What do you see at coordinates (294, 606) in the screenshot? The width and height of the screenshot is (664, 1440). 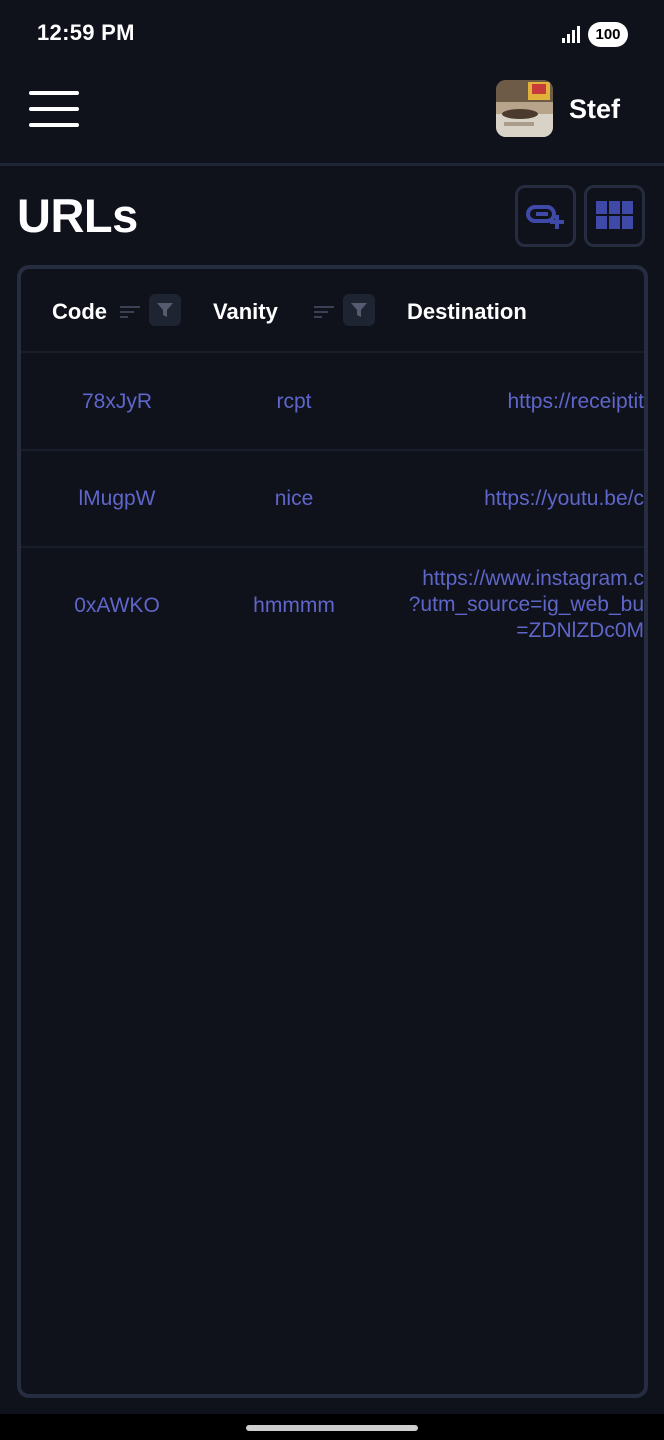 I see `cell-vanity: hmmmm` at bounding box center [294, 606].